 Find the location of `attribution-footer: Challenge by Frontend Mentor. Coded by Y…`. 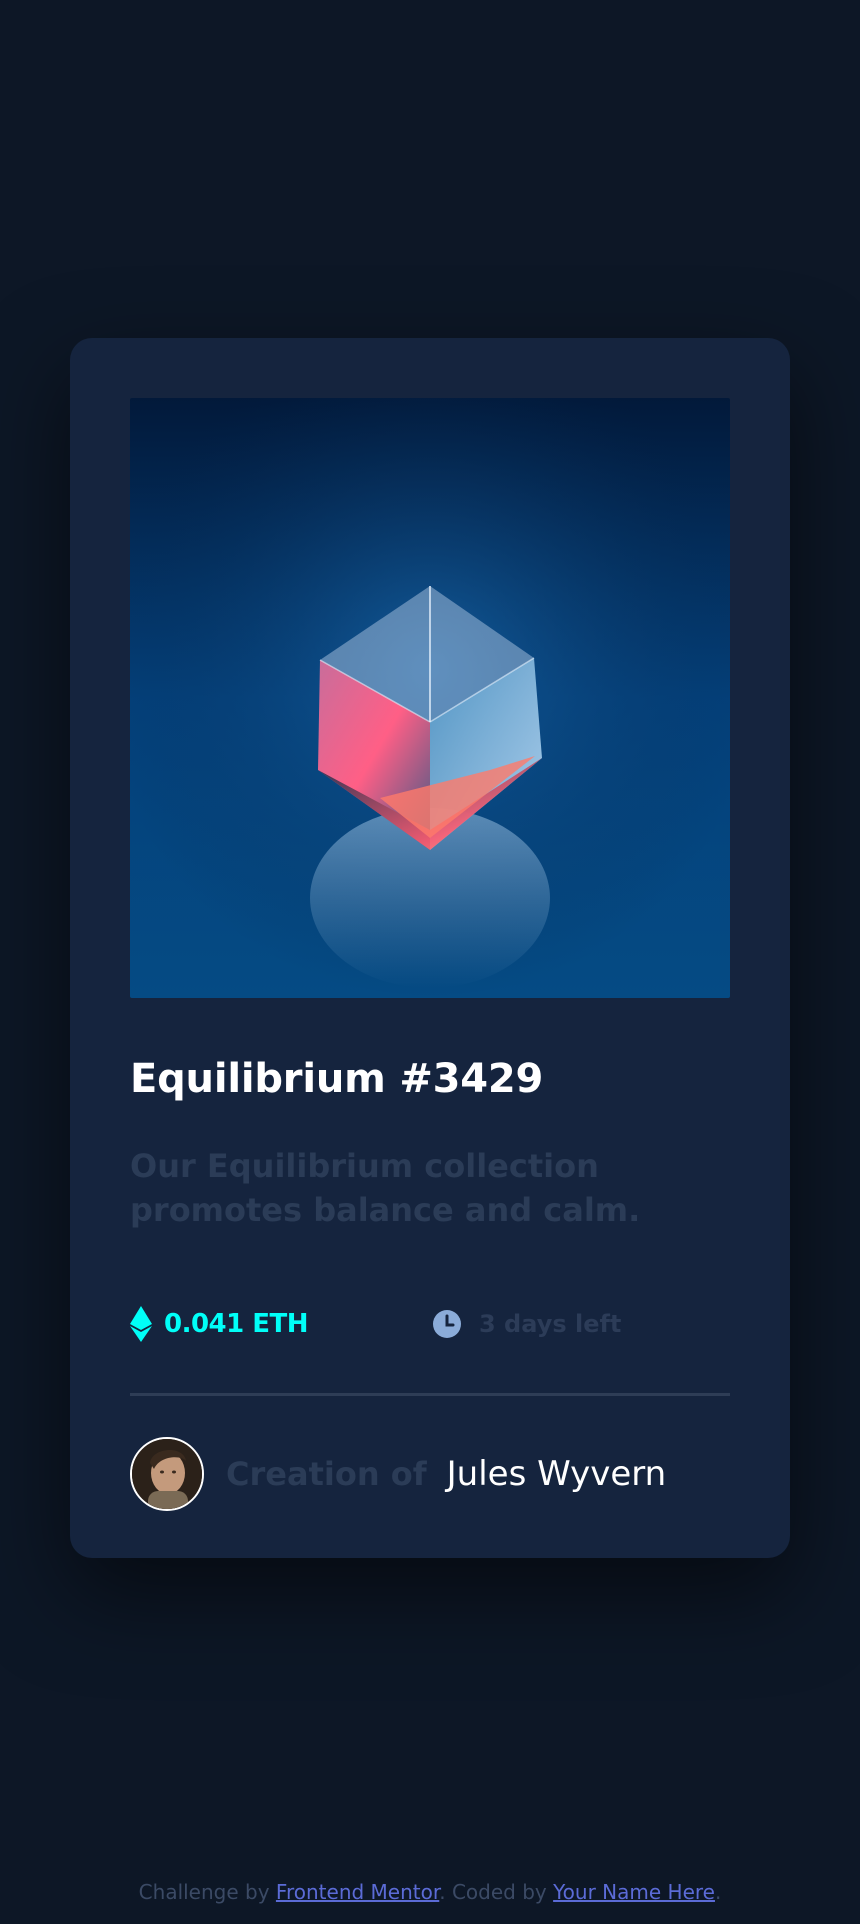

attribution-footer: Challenge by Frontend Mentor. Coded by Y… is located at coordinates (430, 1892).